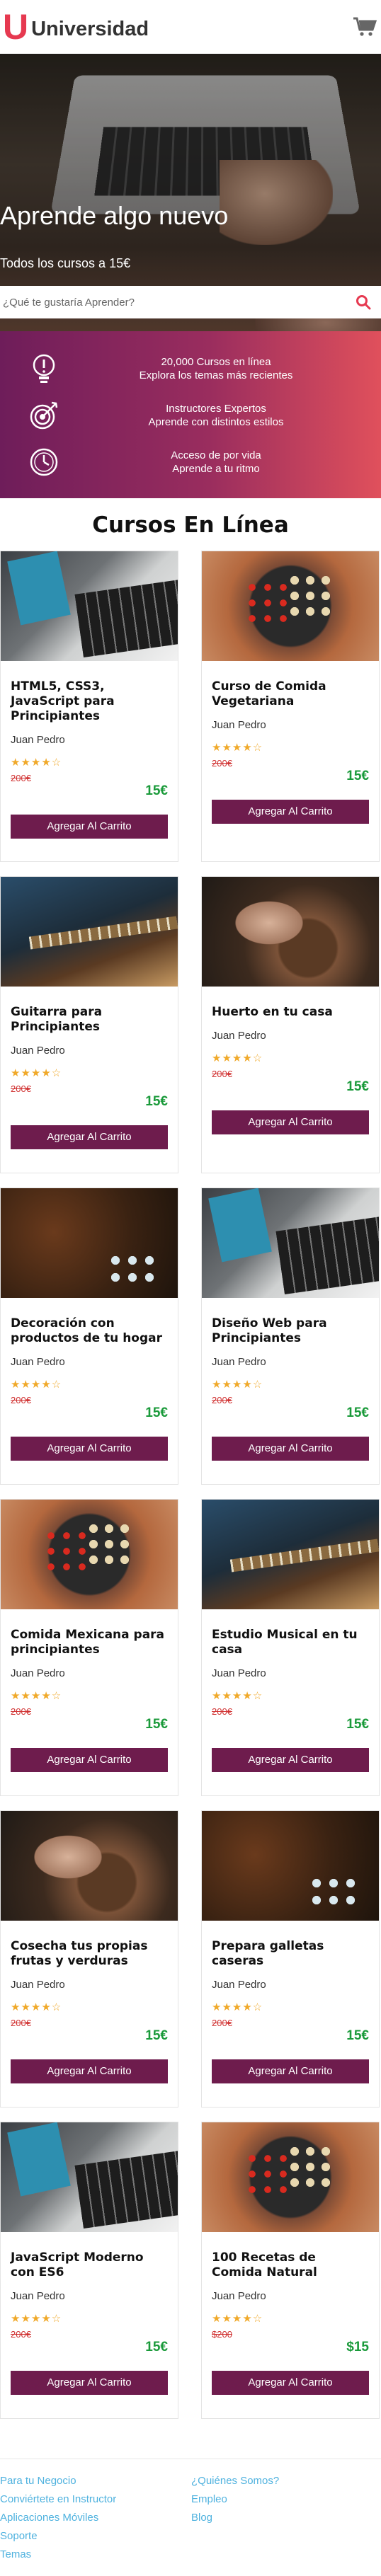  Describe the element at coordinates (89, 2265) in the screenshot. I see `course-title: JavaScript Moderno con ES6` at that location.